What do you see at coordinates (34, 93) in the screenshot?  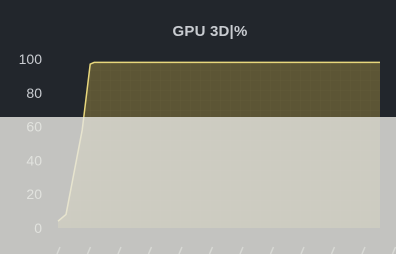 I see `y-tick-label: 80` at bounding box center [34, 93].